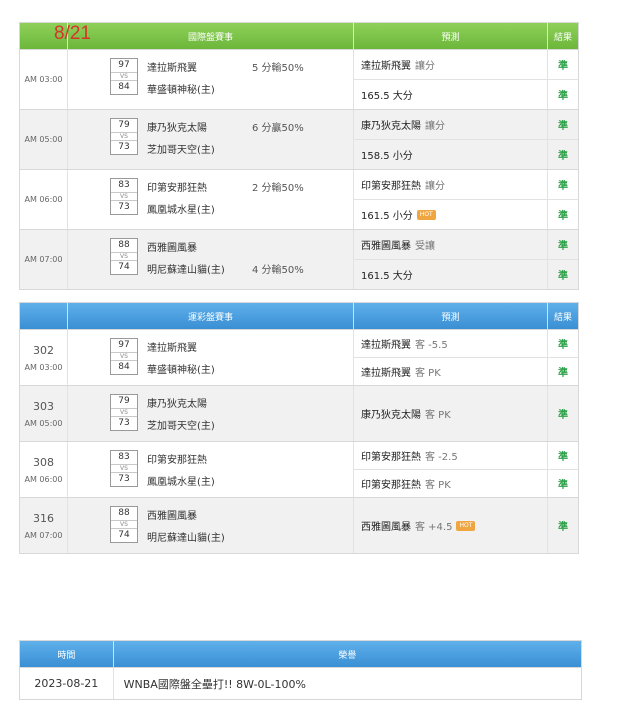 The width and height of the screenshot is (624, 709). Describe the element at coordinates (387, 216) in the screenshot. I see `prediction-text: 161.5 小分` at that location.